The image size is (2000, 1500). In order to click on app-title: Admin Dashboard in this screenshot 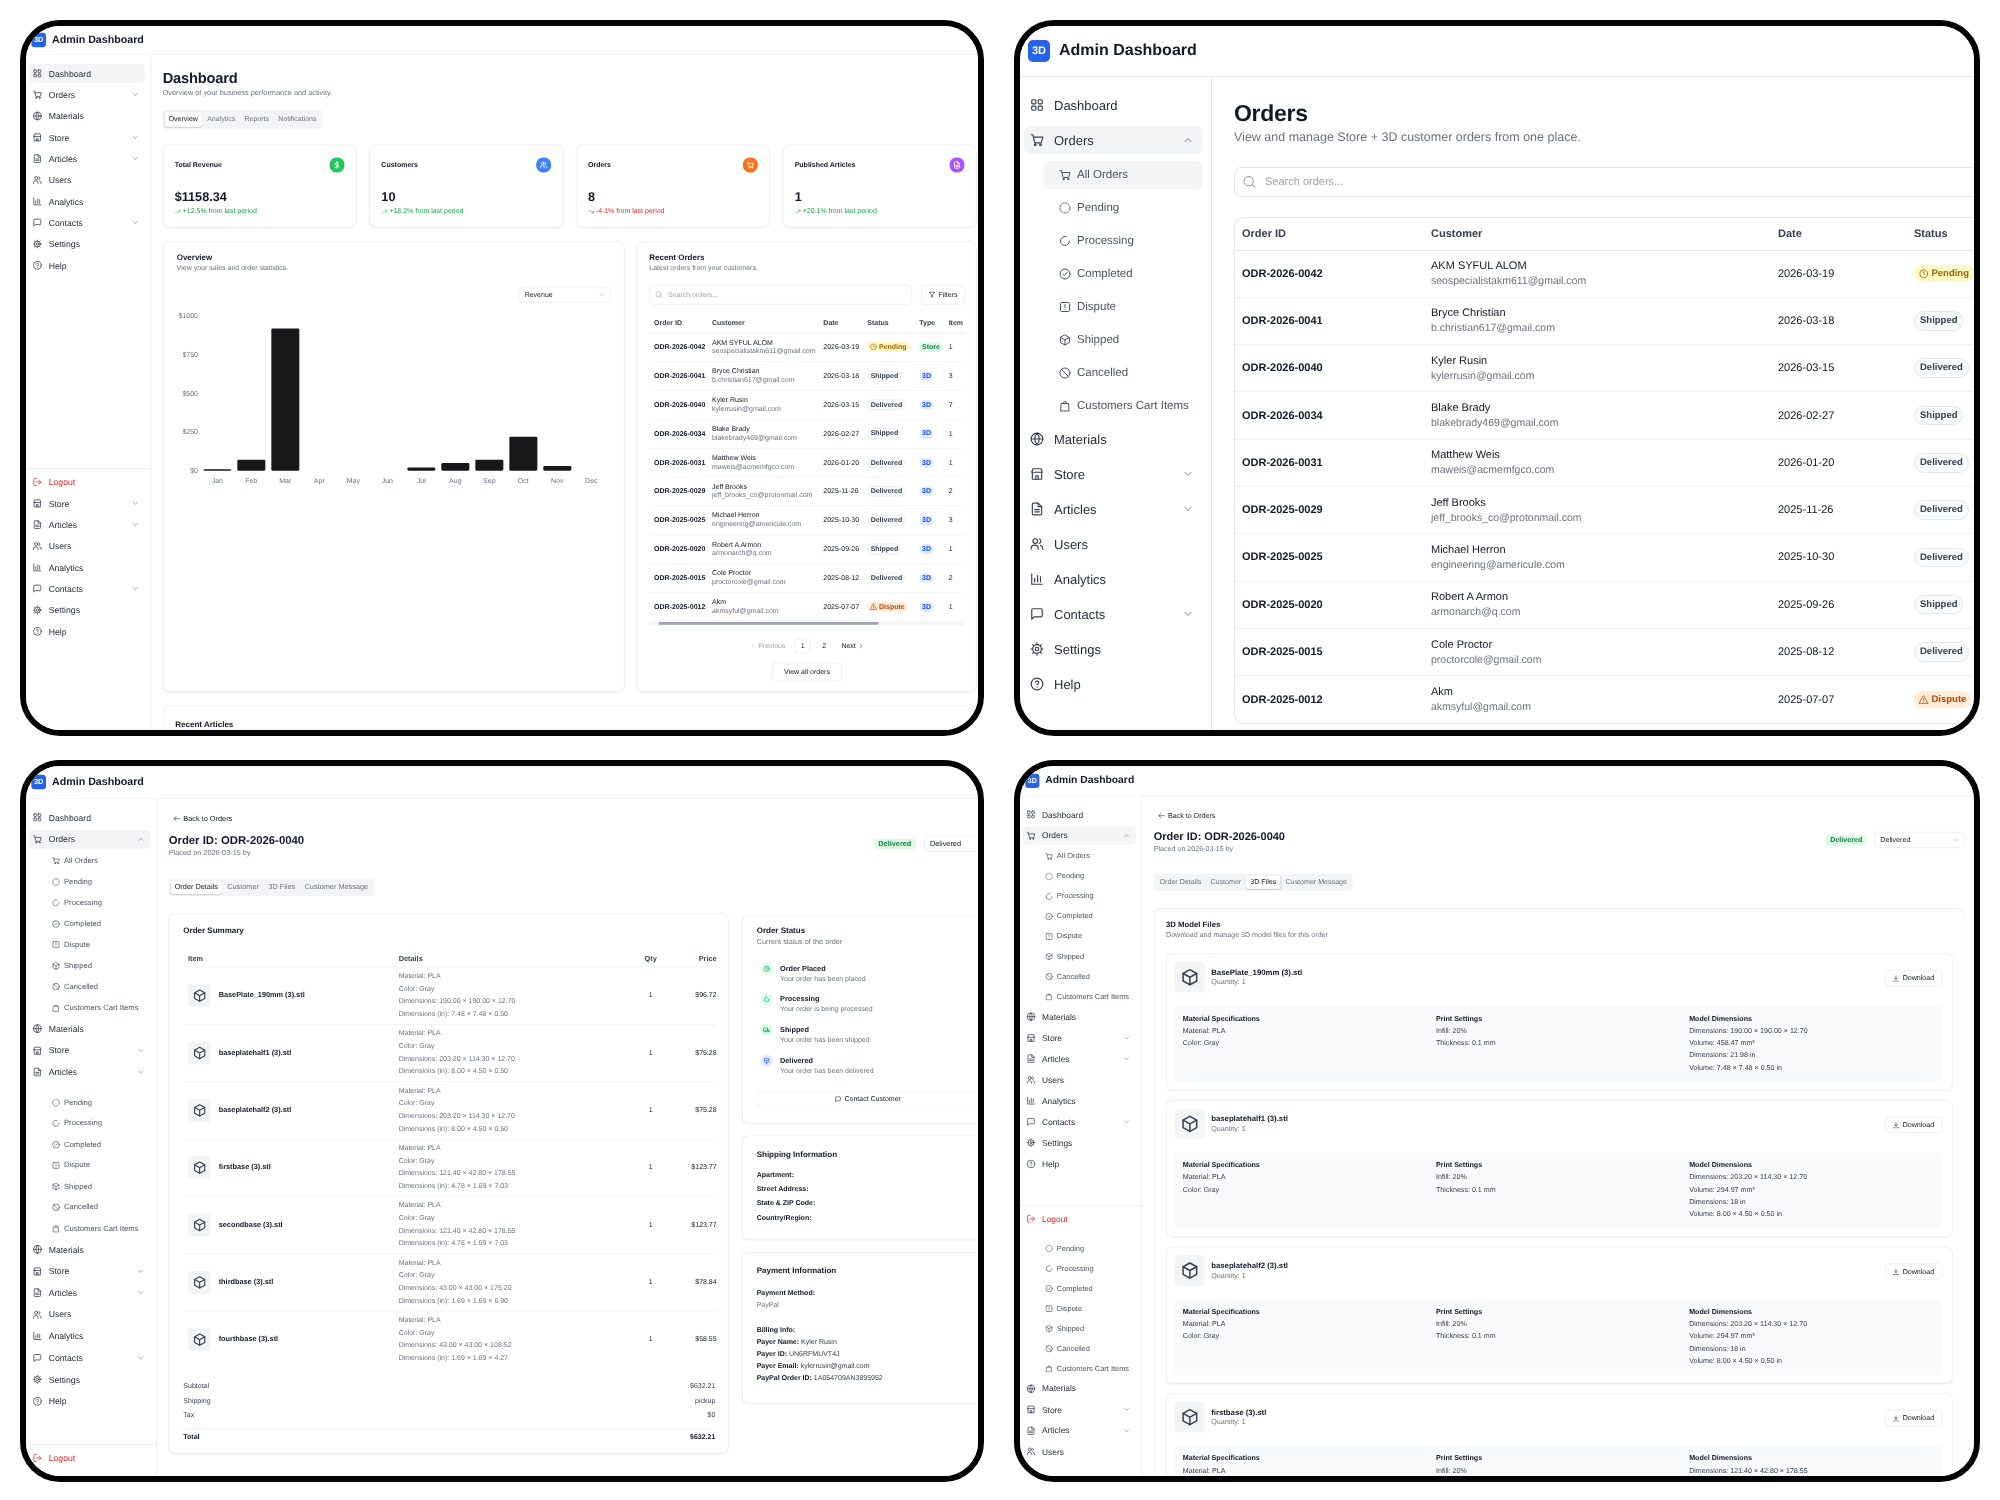, I will do `click(1128, 51)`.